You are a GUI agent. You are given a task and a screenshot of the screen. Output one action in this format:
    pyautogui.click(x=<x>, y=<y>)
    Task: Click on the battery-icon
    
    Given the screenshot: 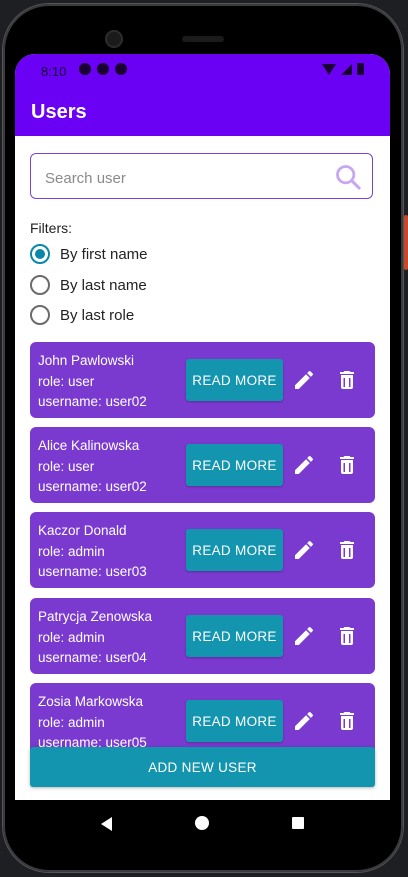 What is the action you would take?
    pyautogui.click(x=360, y=69)
    